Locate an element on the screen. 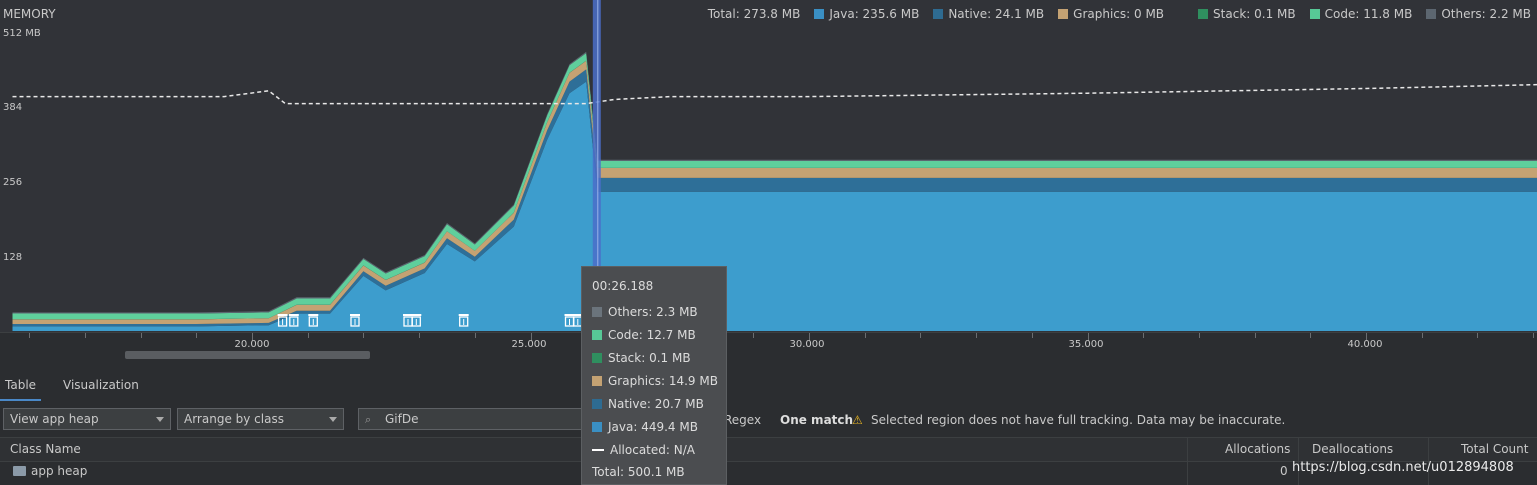  y-label-128: 128 is located at coordinates (13, 257).